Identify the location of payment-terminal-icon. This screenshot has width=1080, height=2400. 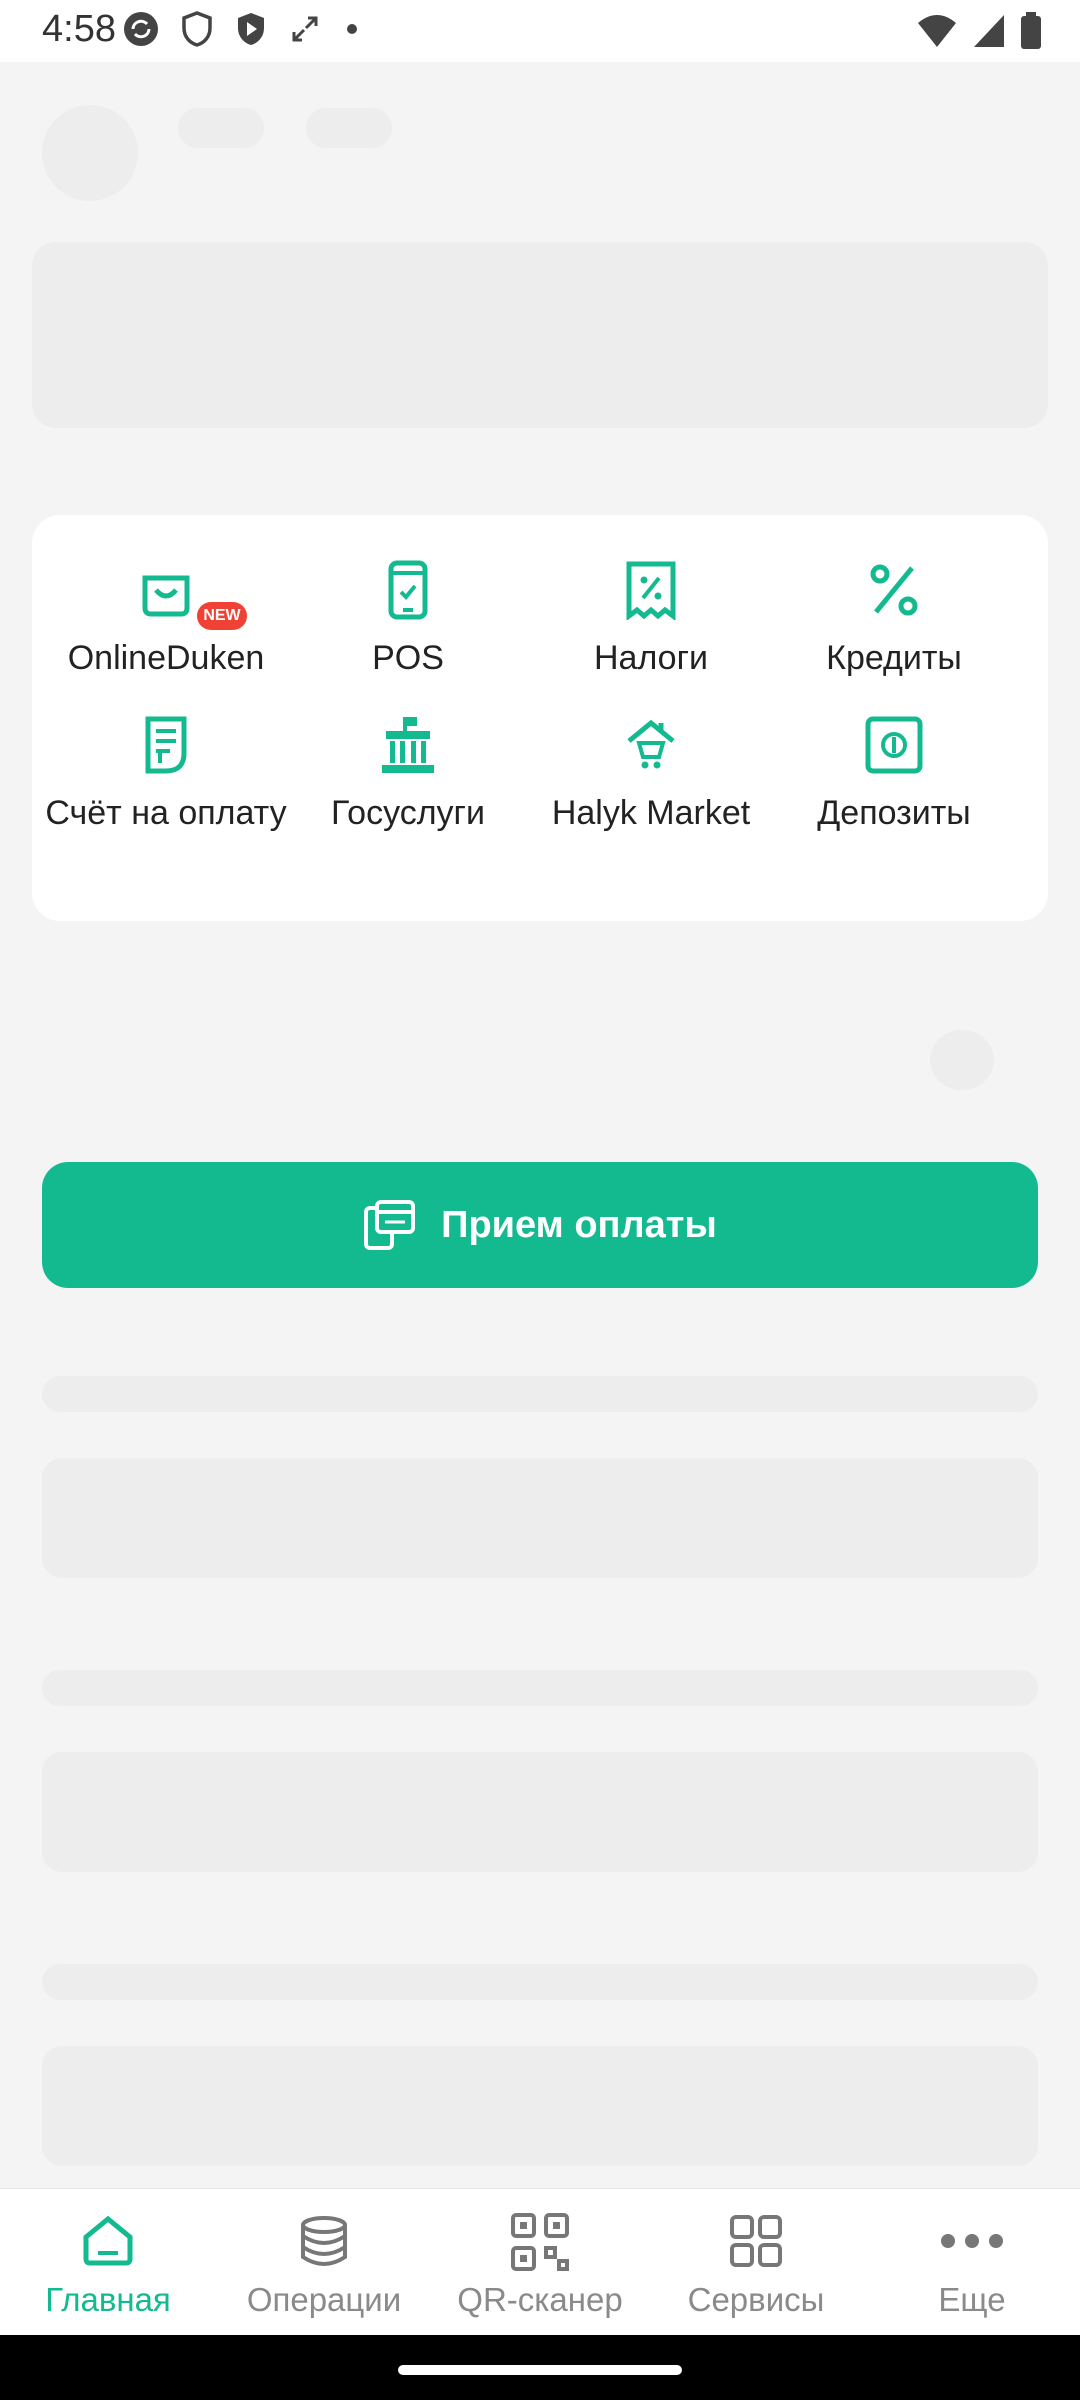
(390, 1225).